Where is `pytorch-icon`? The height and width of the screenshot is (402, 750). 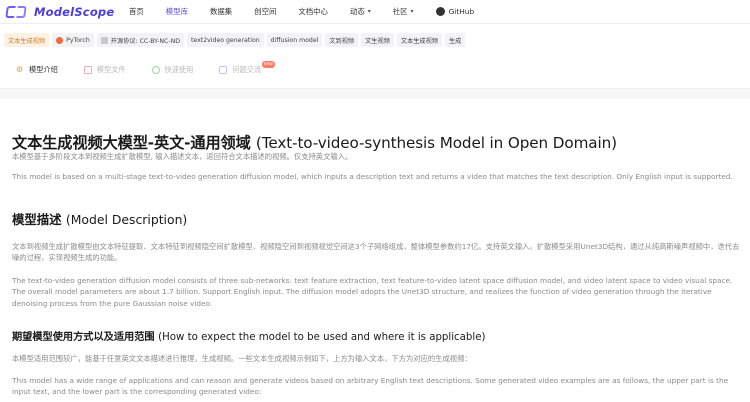
pytorch-icon is located at coordinates (60, 40).